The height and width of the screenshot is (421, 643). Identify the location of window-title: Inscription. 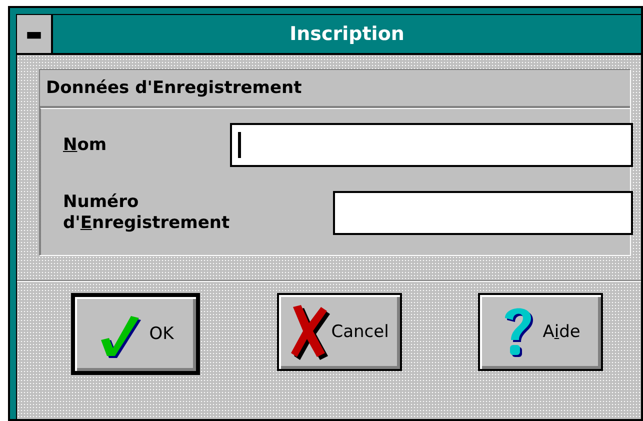
(347, 34).